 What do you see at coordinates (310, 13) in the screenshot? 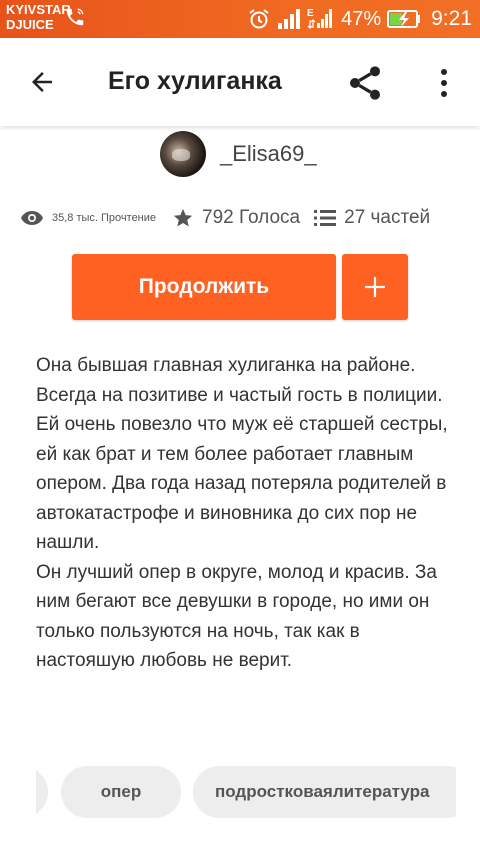
I see `svg-text: E` at bounding box center [310, 13].